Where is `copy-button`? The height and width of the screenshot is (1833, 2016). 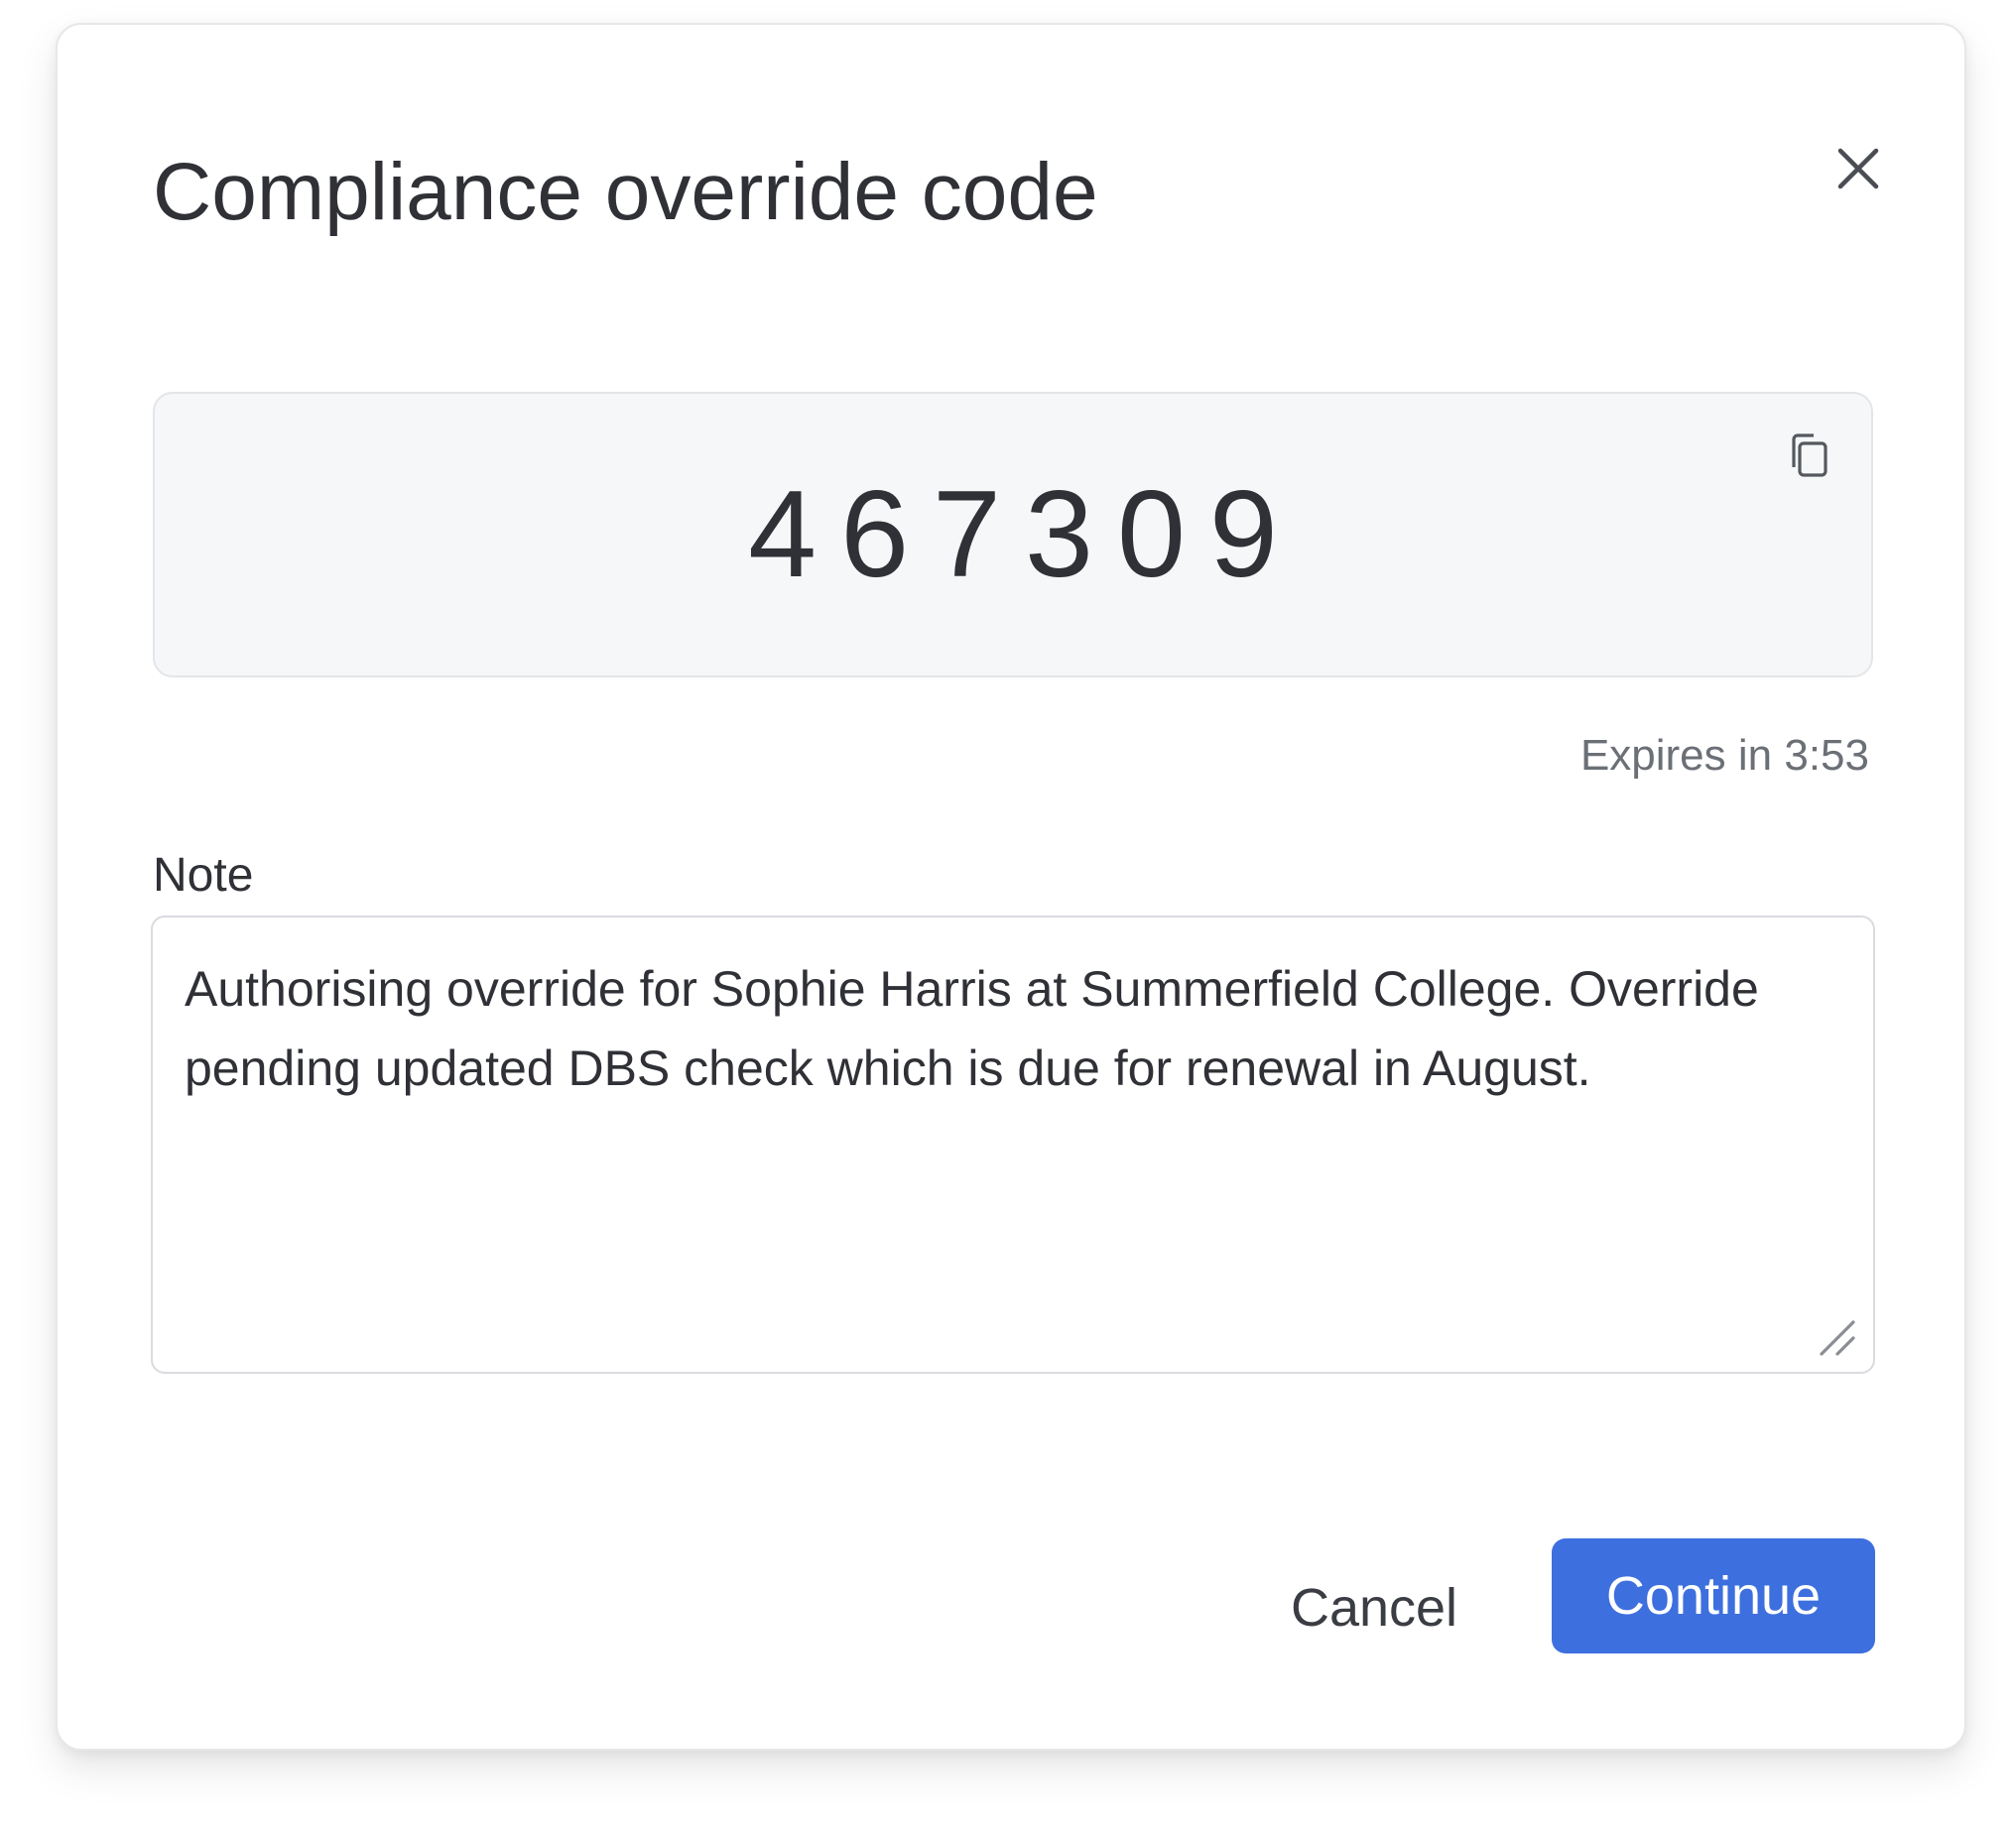
copy-button is located at coordinates (1807, 455).